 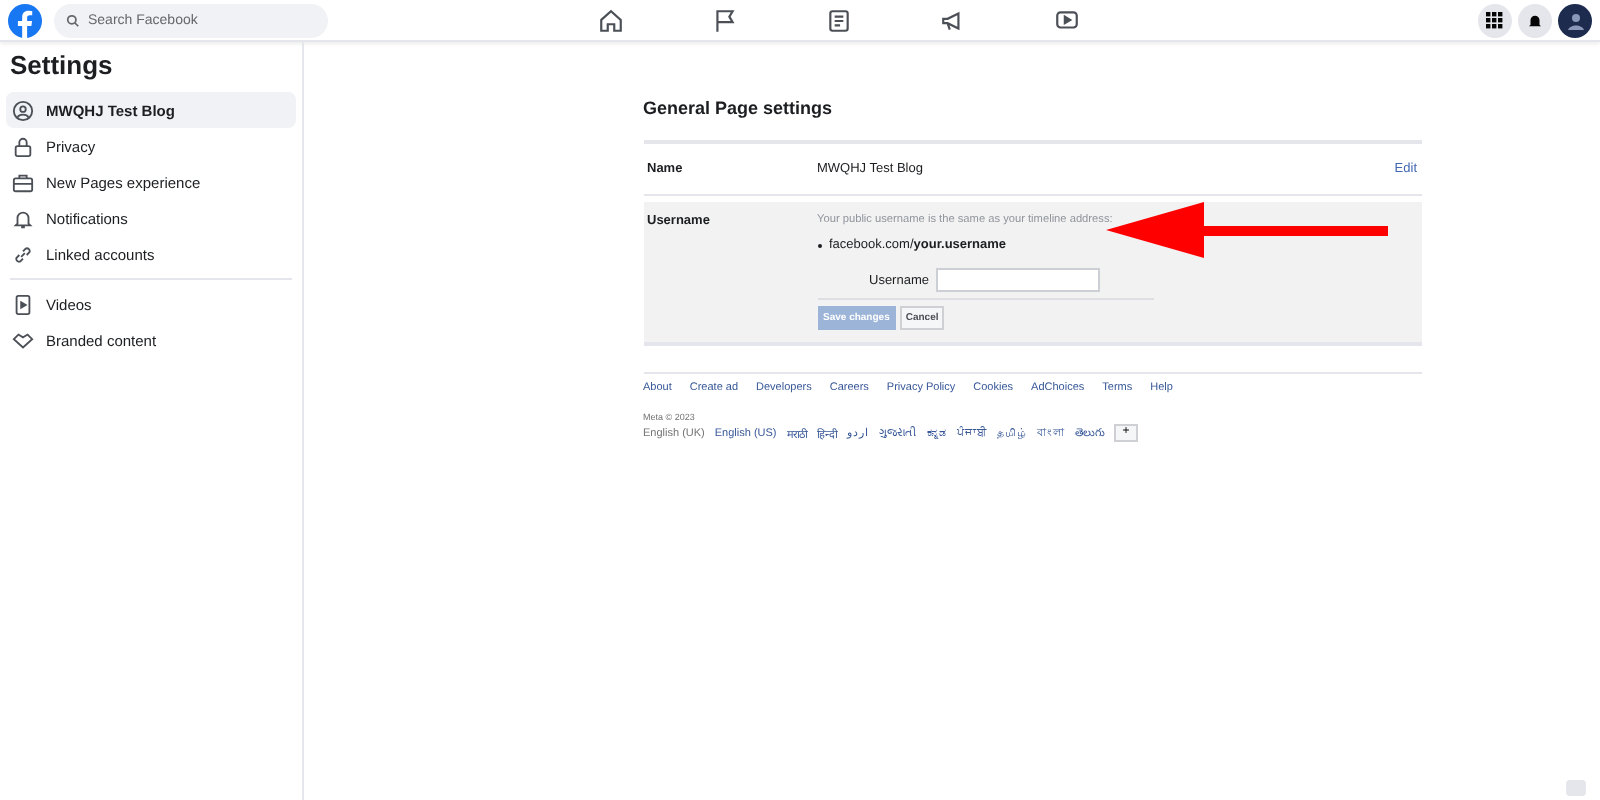 I want to click on briefcase-icon, so click(x=23, y=182).